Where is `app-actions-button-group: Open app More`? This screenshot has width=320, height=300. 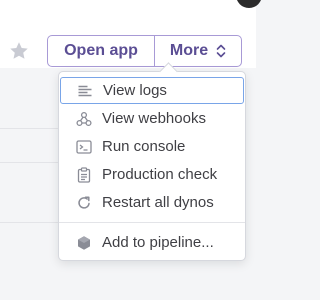 app-actions-button-group: Open app More is located at coordinates (144, 51).